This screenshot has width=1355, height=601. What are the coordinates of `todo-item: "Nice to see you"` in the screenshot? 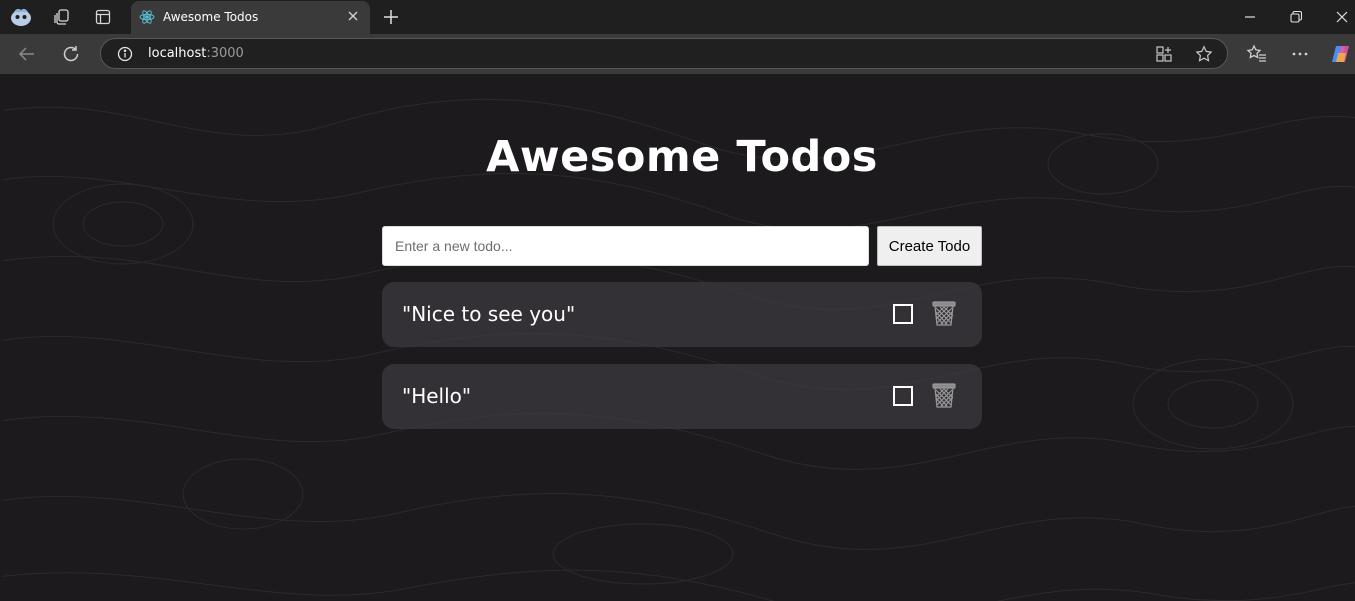 It's located at (682, 314).